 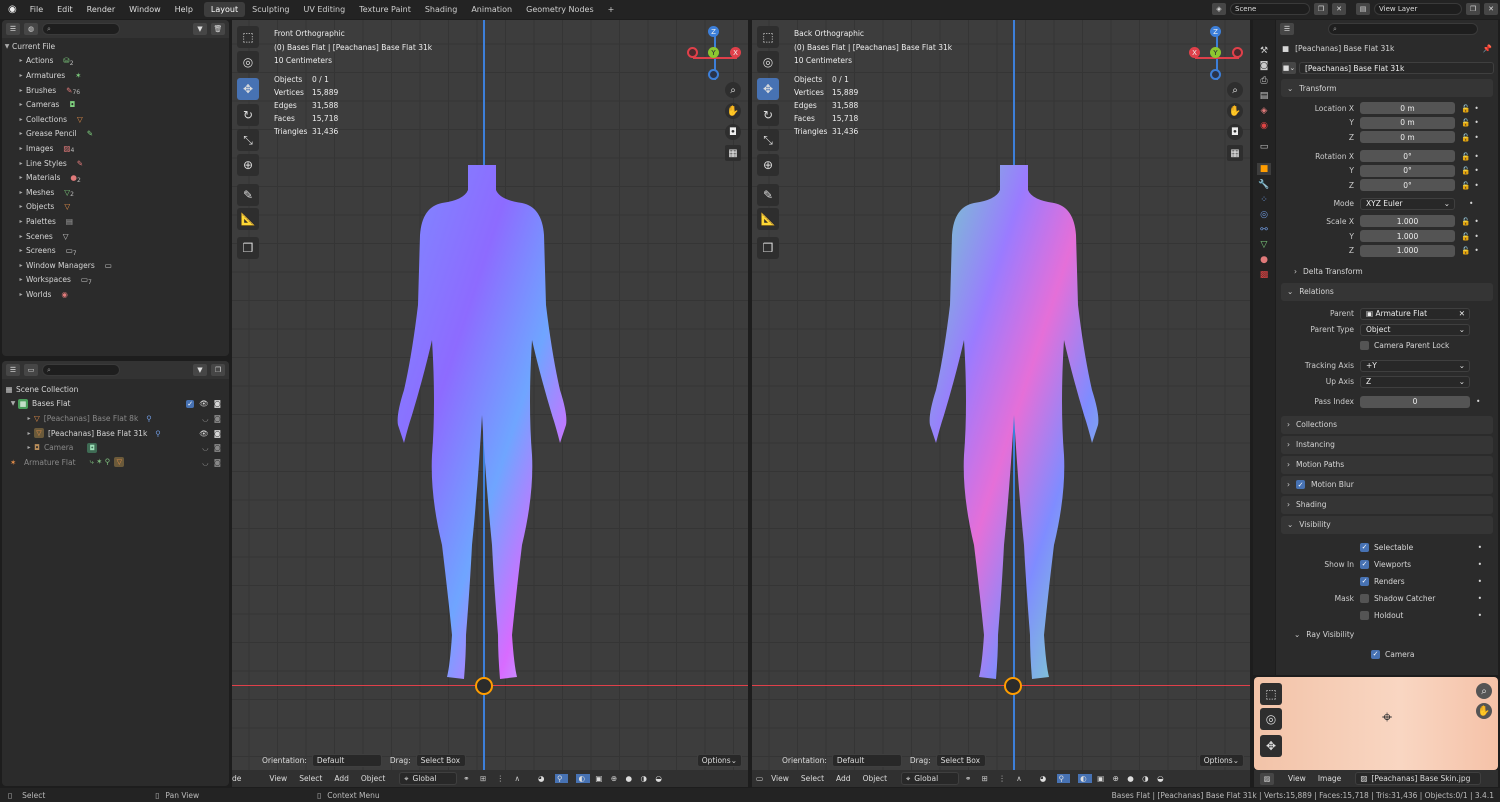 I want to click on datablock-row: ▸ Window Managers ▭, so click(x=115, y=265).